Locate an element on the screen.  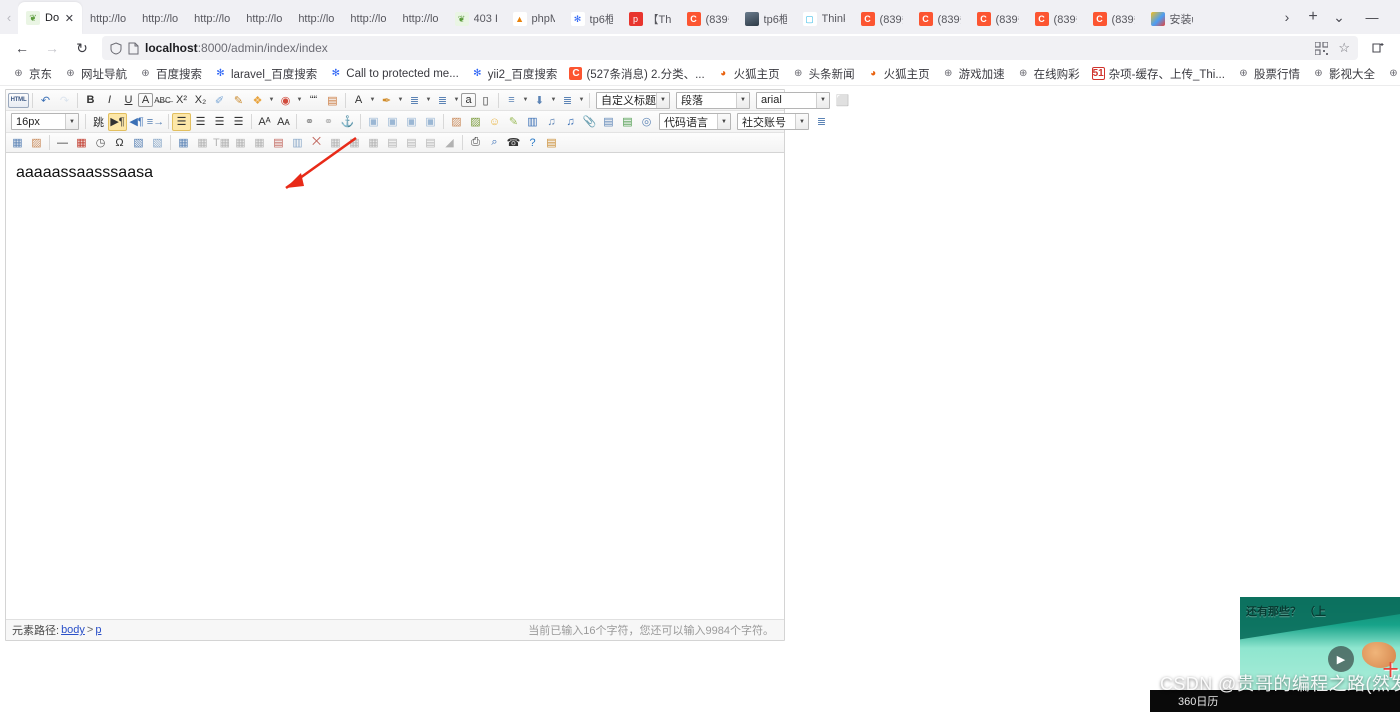
back-button: ← is located at coordinates (22, 48).